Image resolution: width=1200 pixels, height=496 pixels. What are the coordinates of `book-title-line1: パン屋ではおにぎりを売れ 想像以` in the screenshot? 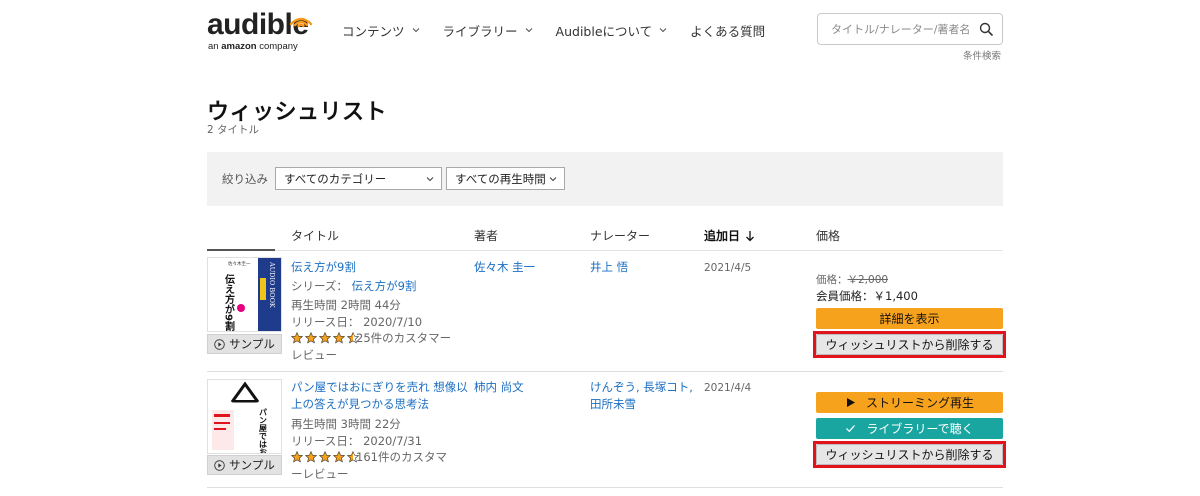 It's located at (379, 387).